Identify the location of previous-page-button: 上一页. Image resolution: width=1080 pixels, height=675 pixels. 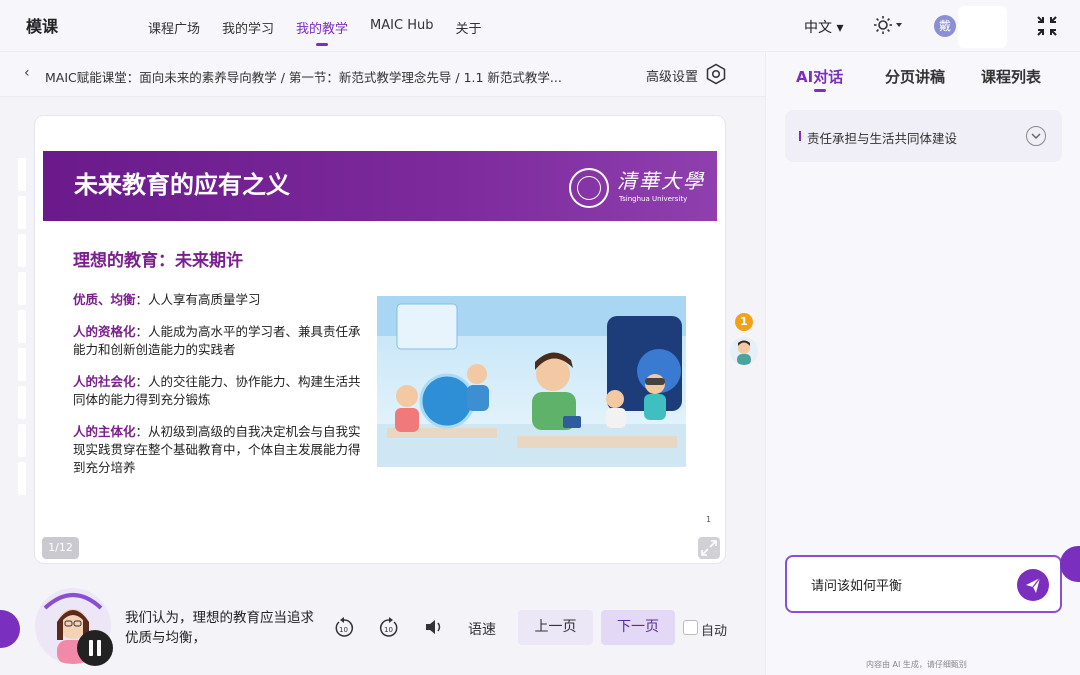
(555, 627).